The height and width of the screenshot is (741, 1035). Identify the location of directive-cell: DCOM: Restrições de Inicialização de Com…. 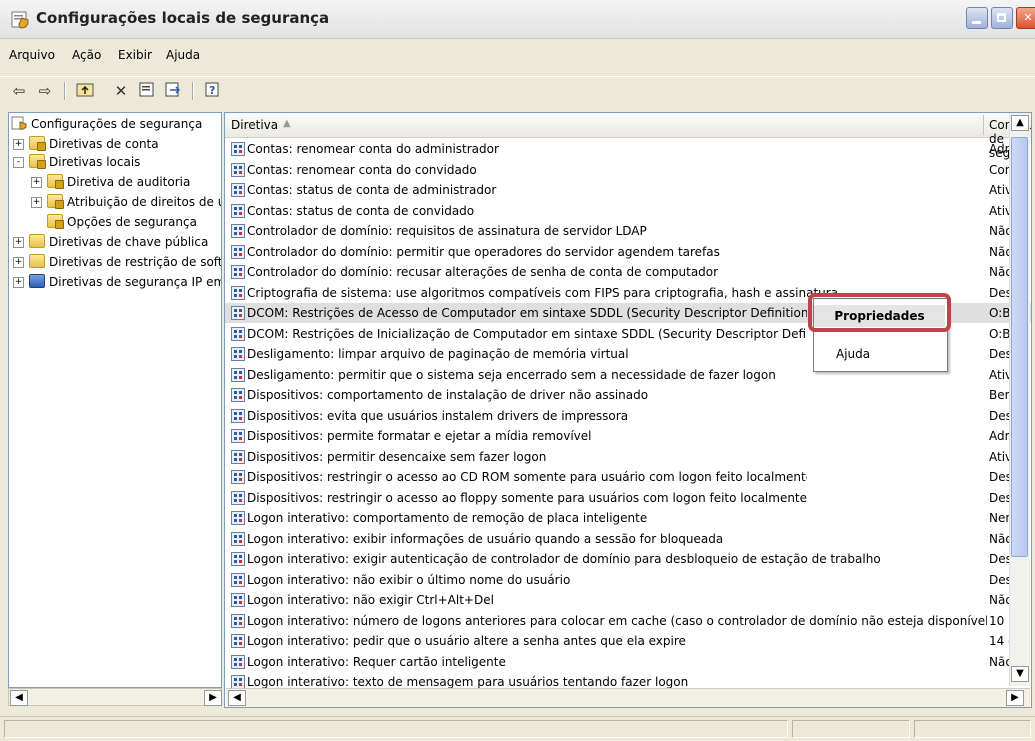
(527, 333).